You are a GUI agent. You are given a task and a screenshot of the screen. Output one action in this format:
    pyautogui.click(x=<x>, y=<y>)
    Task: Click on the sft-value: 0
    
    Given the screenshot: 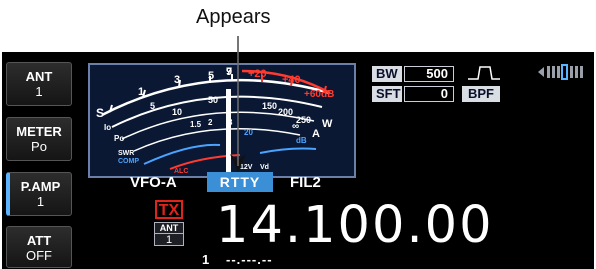 What is the action you would take?
    pyautogui.click(x=429, y=94)
    